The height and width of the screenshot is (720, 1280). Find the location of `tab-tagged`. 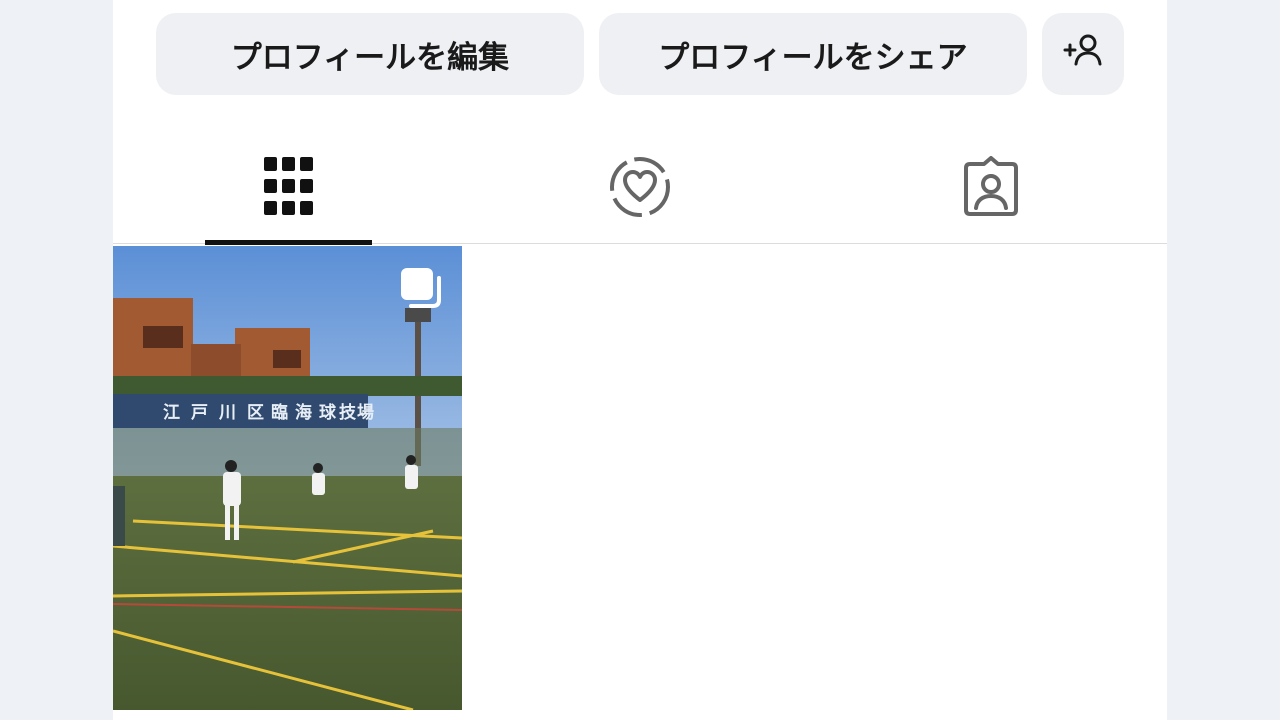

tab-tagged is located at coordinates (990, 187).